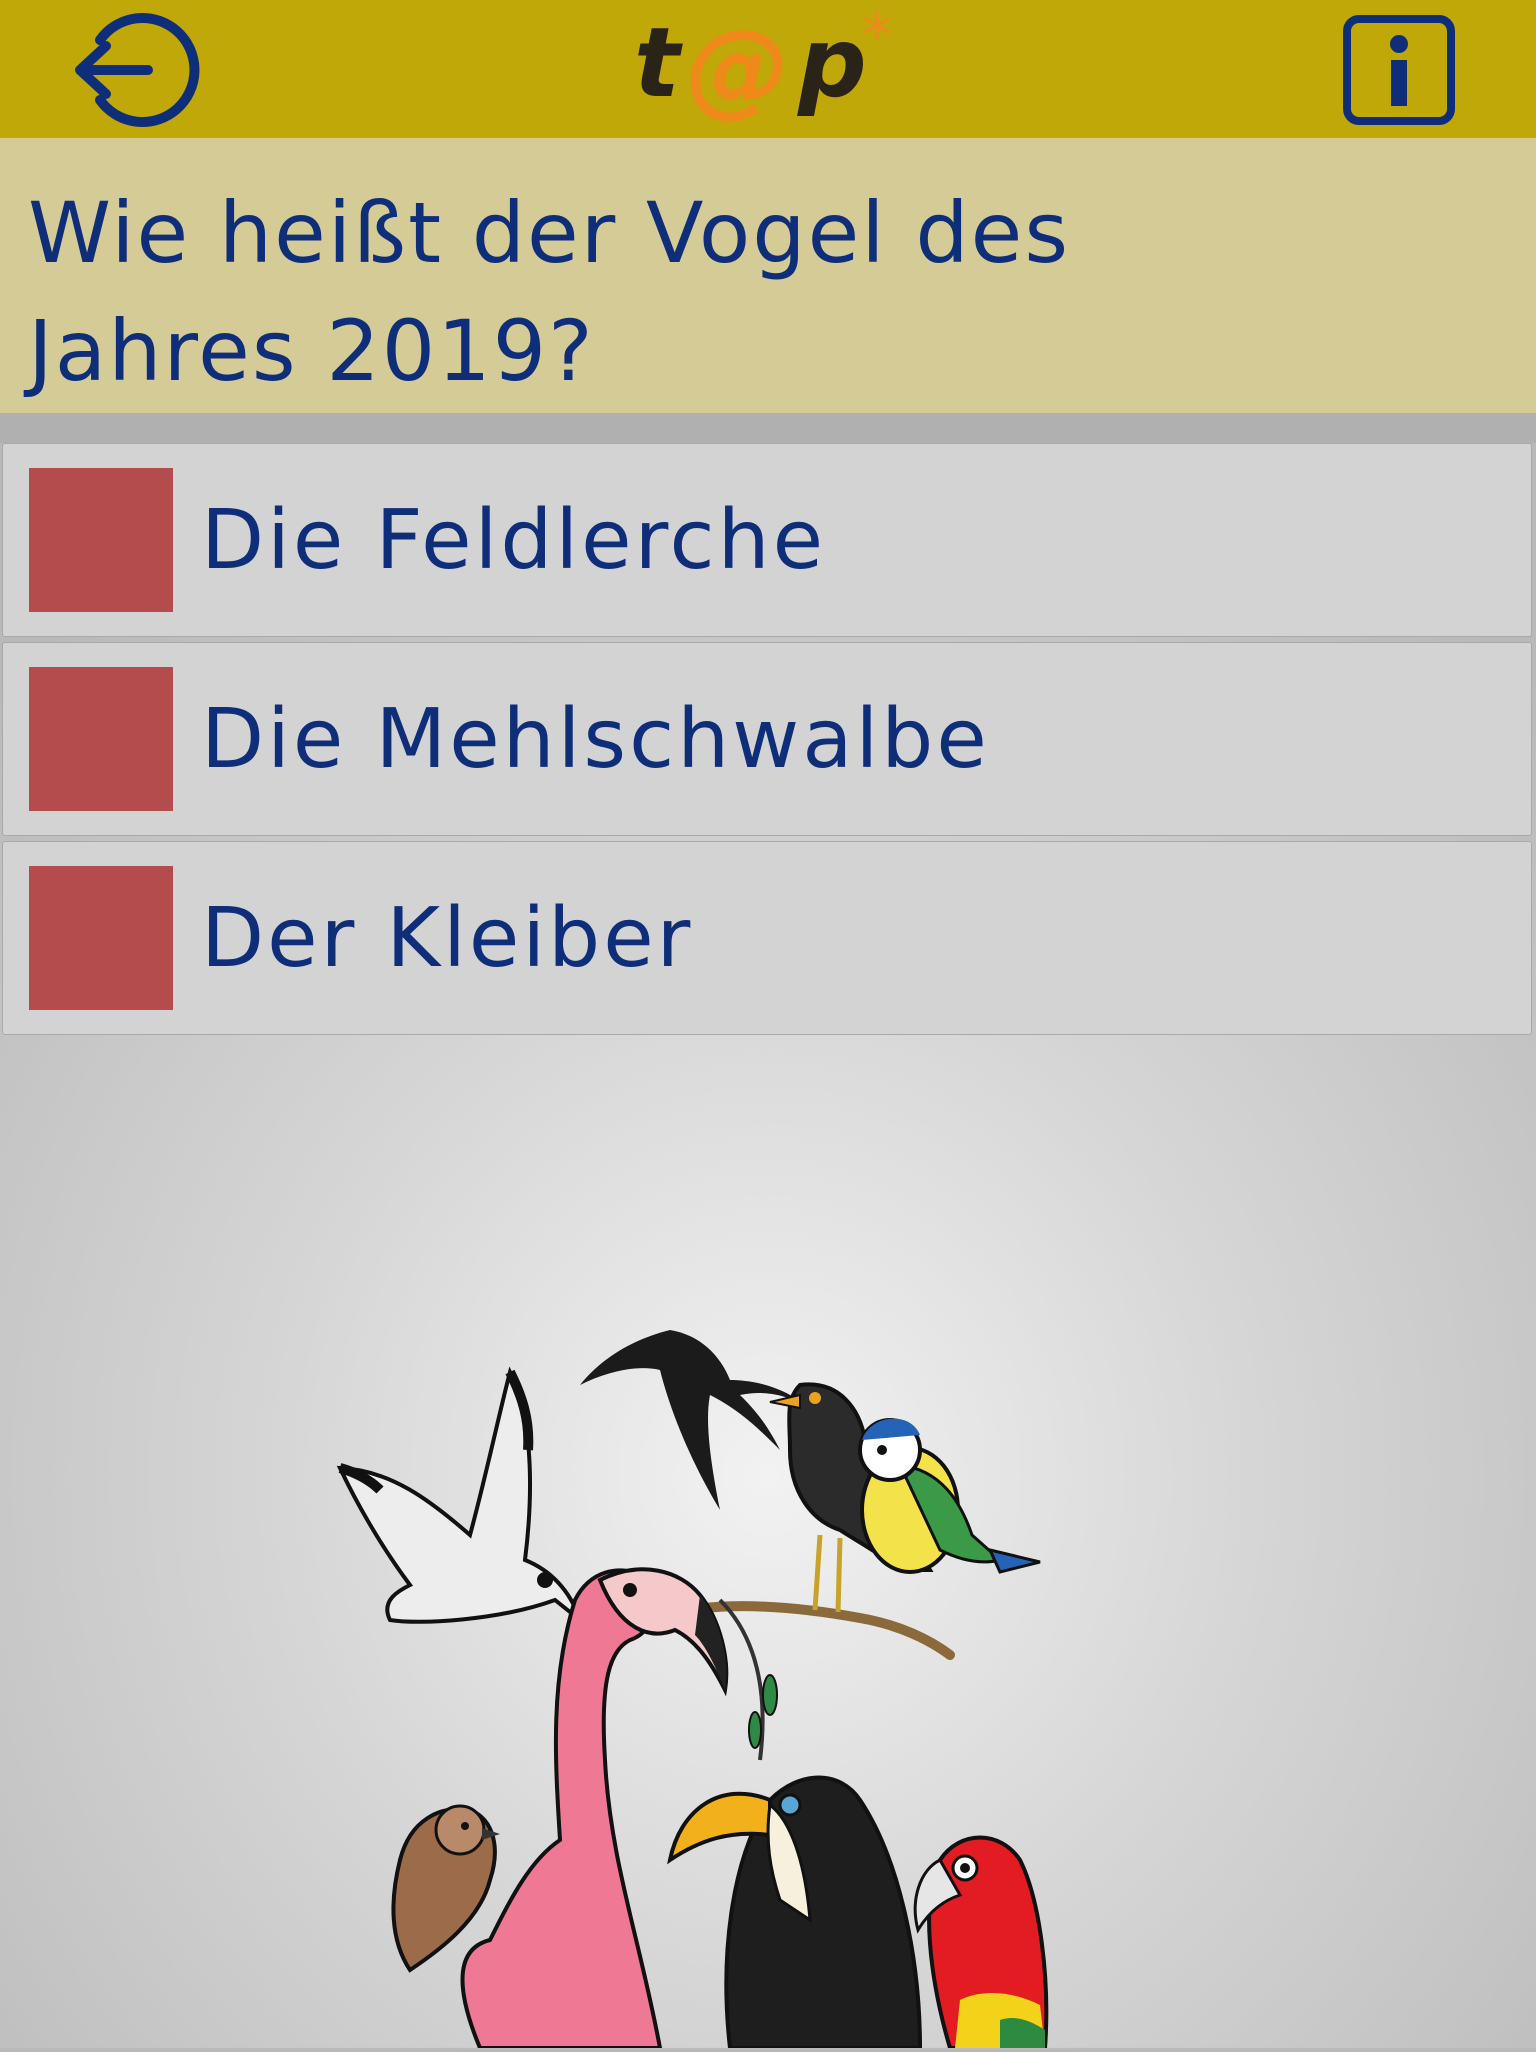 This screenshot has width=1536, height=2052. I want to click on seagull-icon, so click(460, 1496).